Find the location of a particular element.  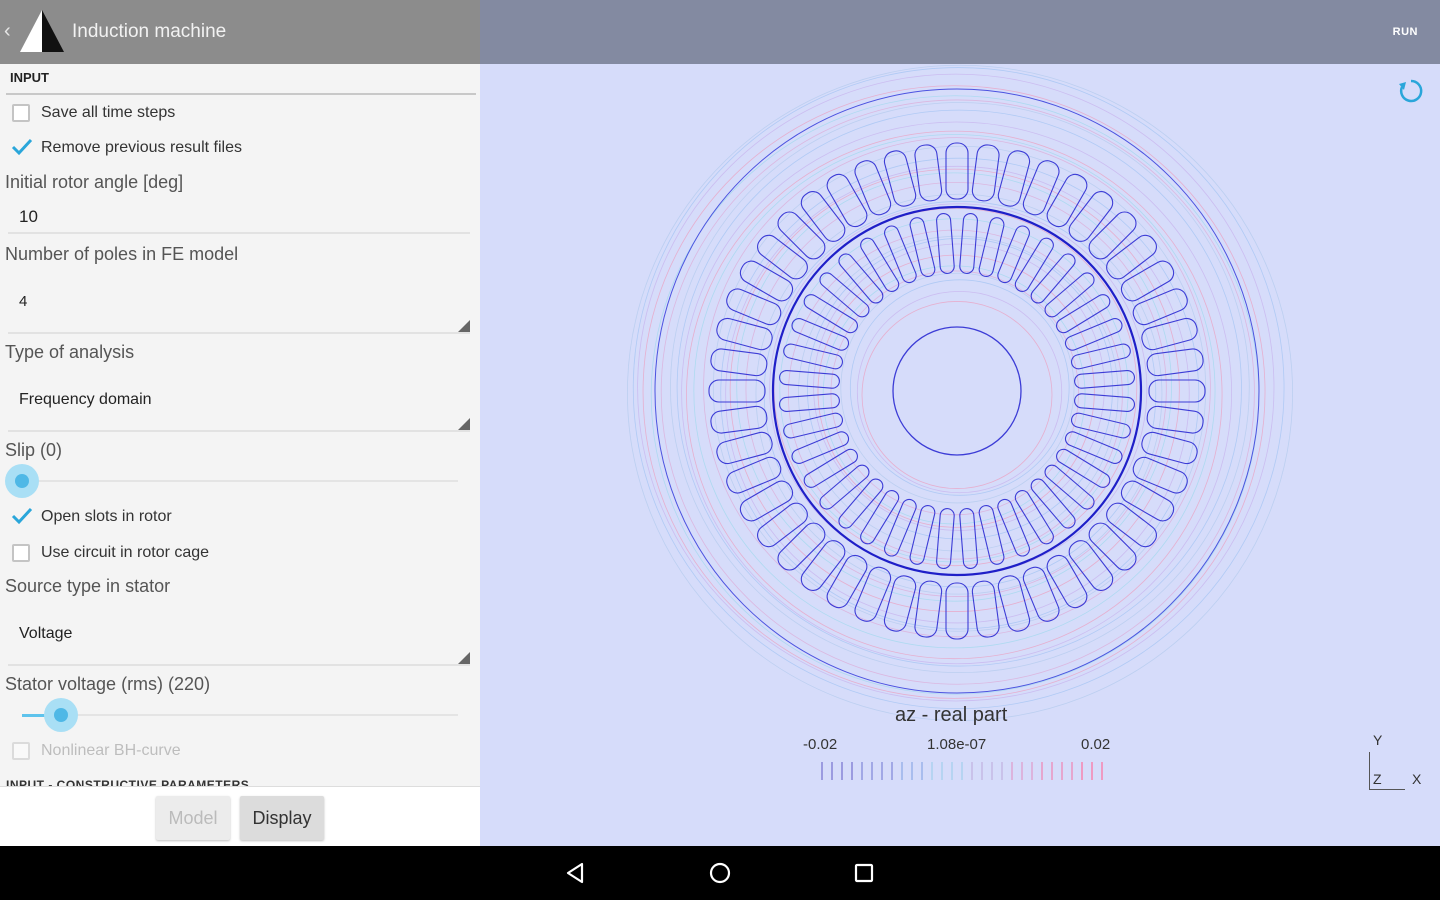

axis-x-label: X is located at coordinates (1417, 779).